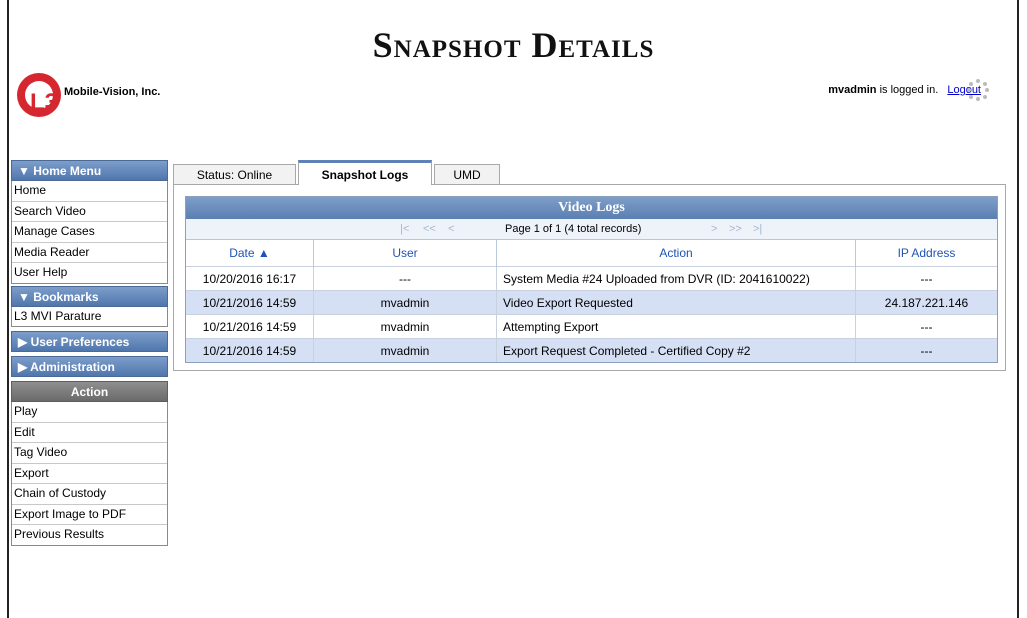  I want to click on column-header-ip-address: IP Address, so click(926, 253).